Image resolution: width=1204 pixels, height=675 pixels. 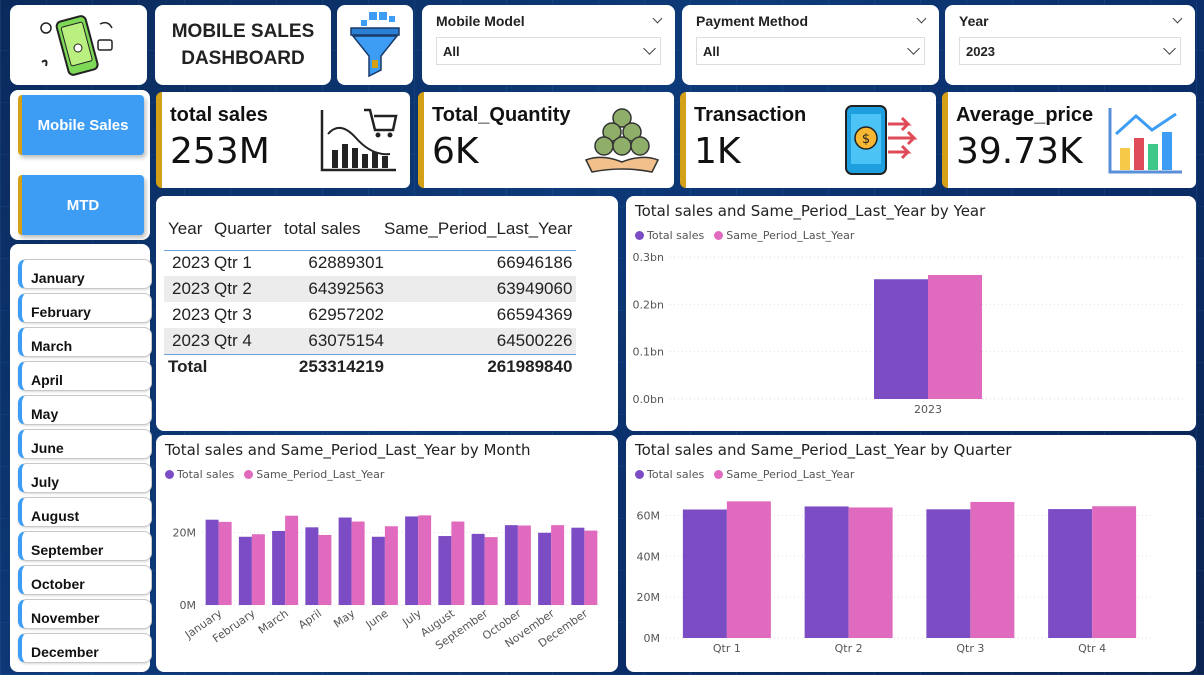 What do you see at coordinates (358, 563) in the screenshot?
I see `bar-same-period-may` at bounding box center [358, 563].